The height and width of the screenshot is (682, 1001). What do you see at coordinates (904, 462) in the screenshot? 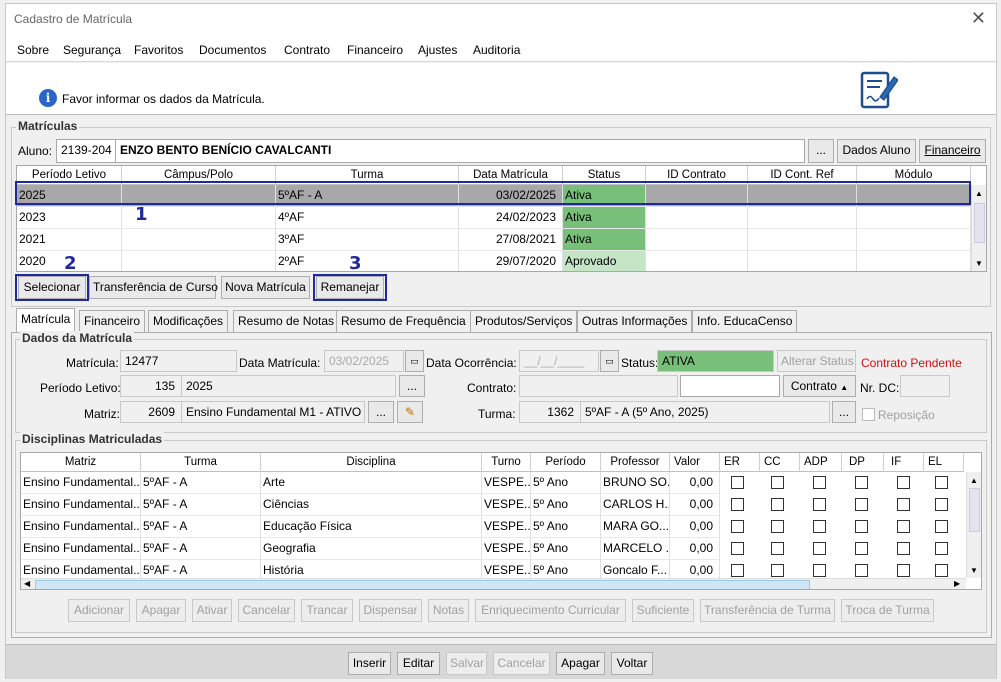
I see `col-if: IF` at bounding box center [904, 462].